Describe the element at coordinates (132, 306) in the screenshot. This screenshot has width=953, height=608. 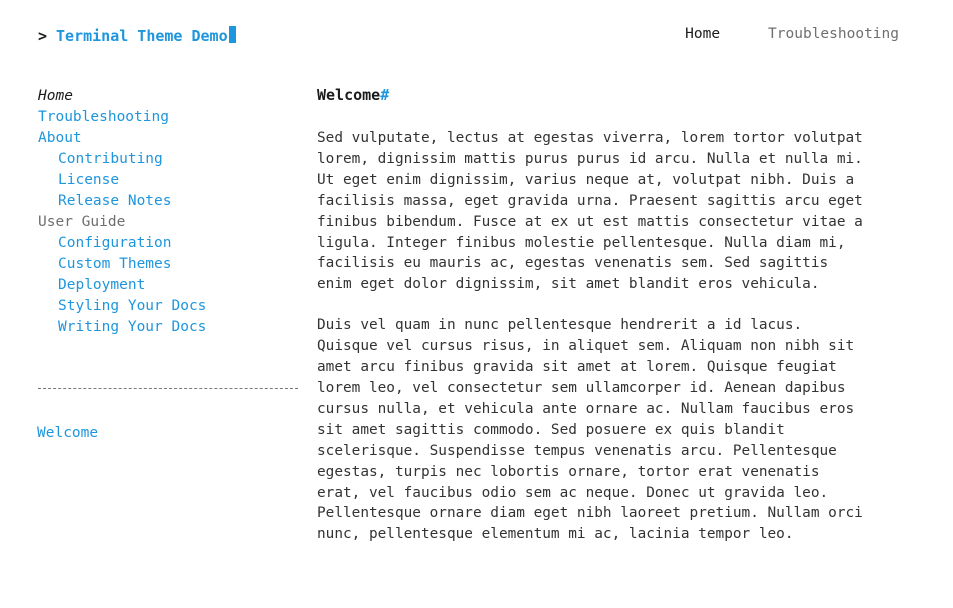
I see `sidebar-item-label: Styling Your Docs` at that location.